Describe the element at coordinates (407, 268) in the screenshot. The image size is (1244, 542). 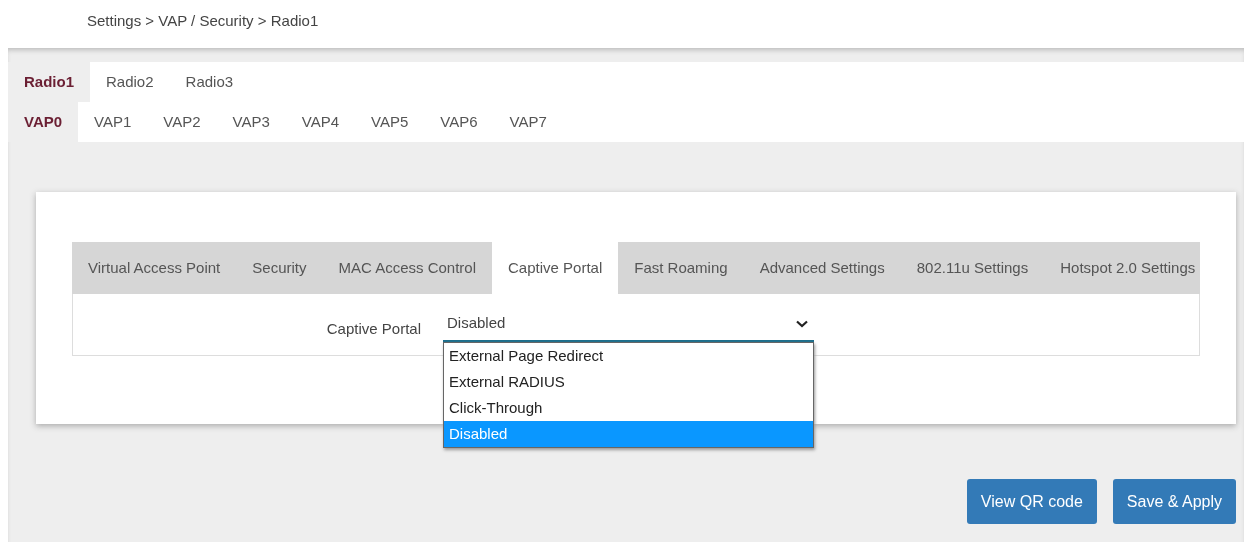
I see `settings-tab: MAC Access Control` at that location.